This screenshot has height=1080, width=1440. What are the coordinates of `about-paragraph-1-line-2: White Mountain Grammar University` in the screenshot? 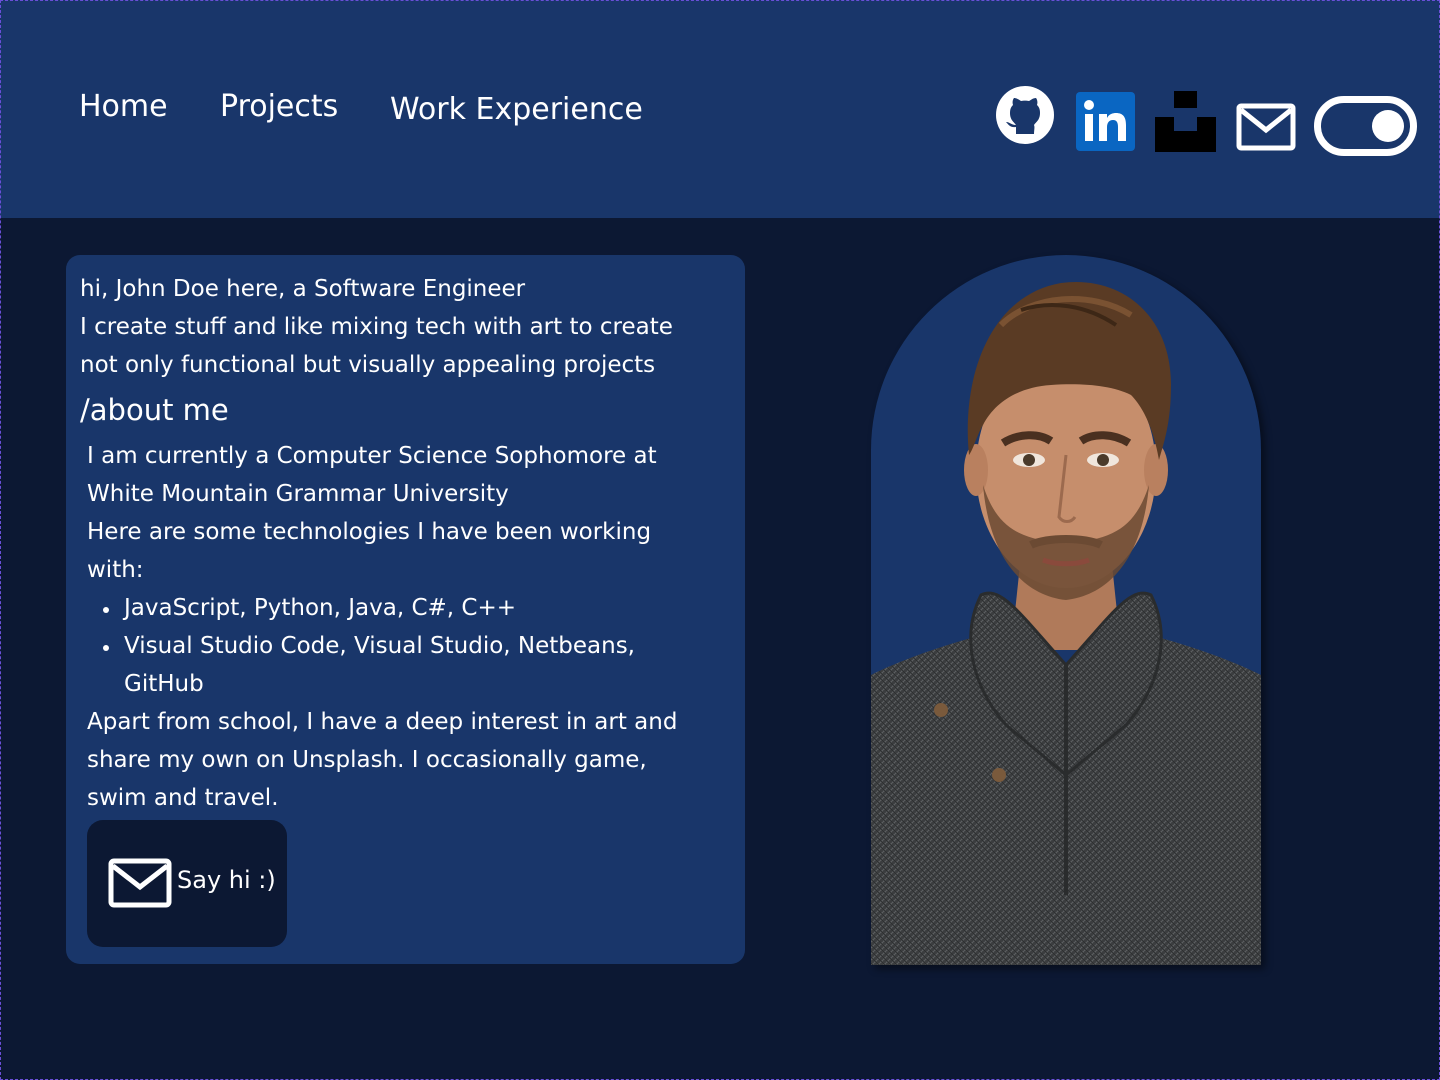 It's located at (298, 494).